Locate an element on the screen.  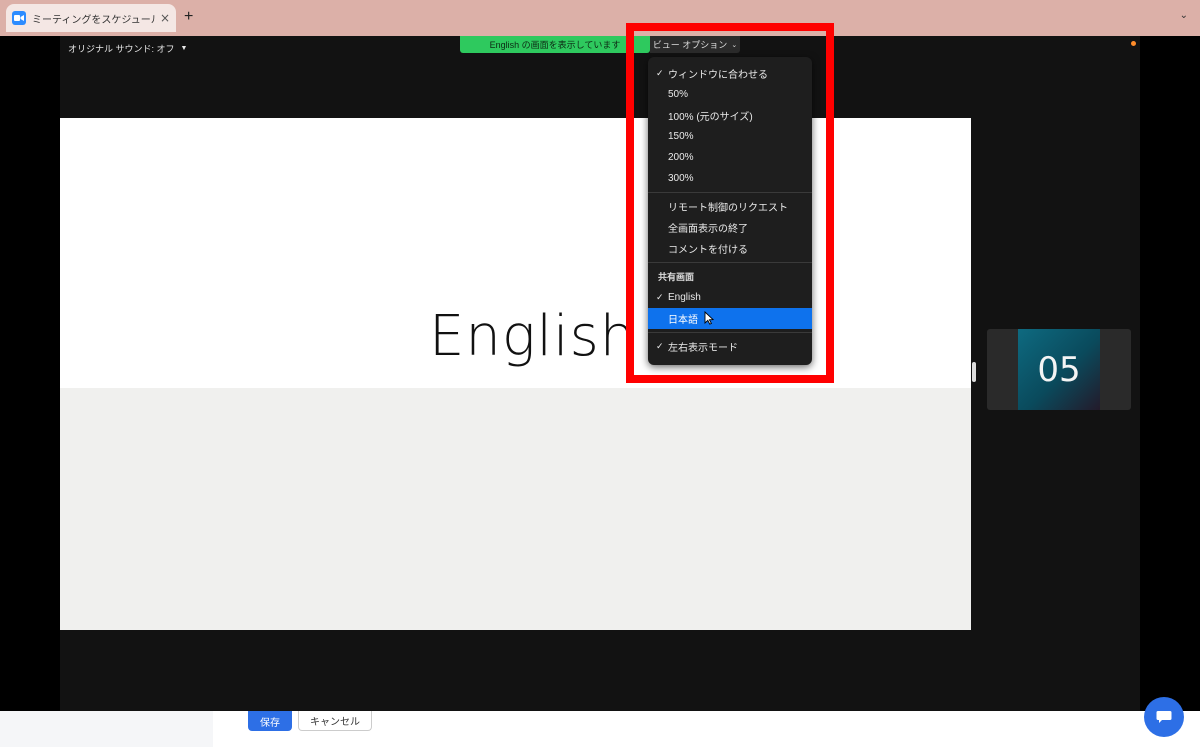
tab-close-icon: × is located at coordinates (165, 18).